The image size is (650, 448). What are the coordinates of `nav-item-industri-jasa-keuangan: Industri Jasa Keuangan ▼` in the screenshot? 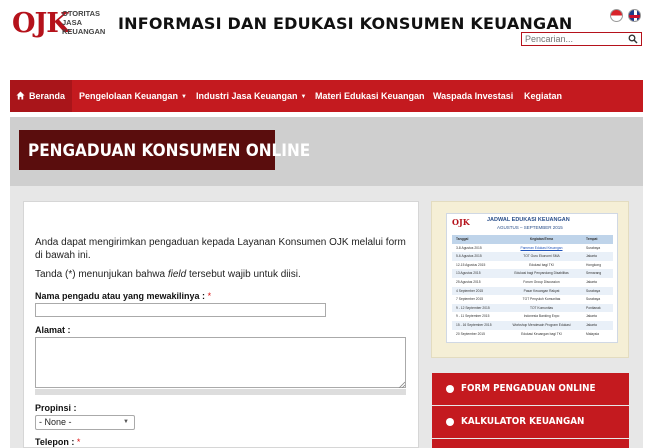 It's located at (251, 96).